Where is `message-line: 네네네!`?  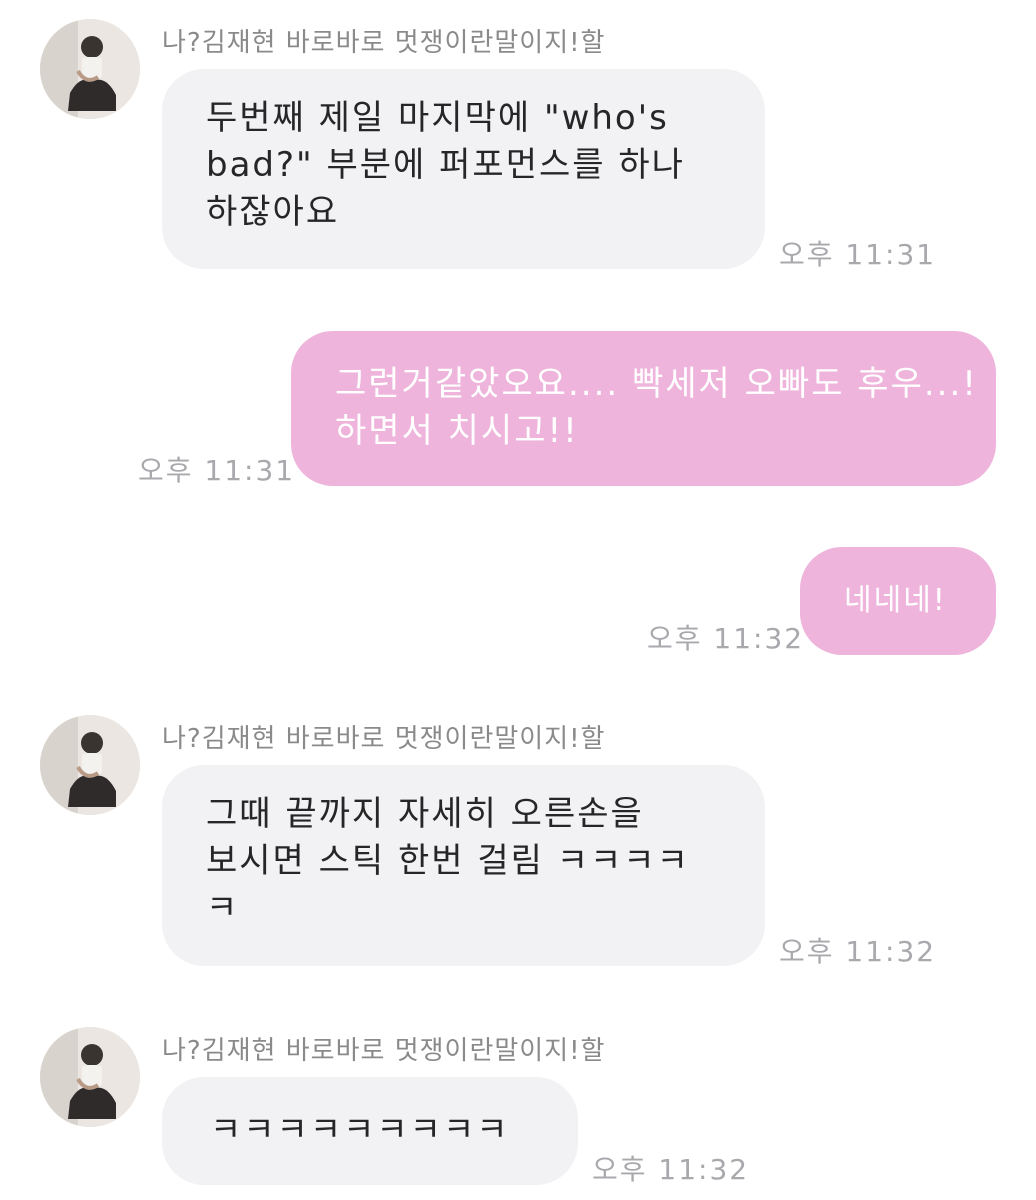
message-line: 네네네! is located at coordinates (895, 600).